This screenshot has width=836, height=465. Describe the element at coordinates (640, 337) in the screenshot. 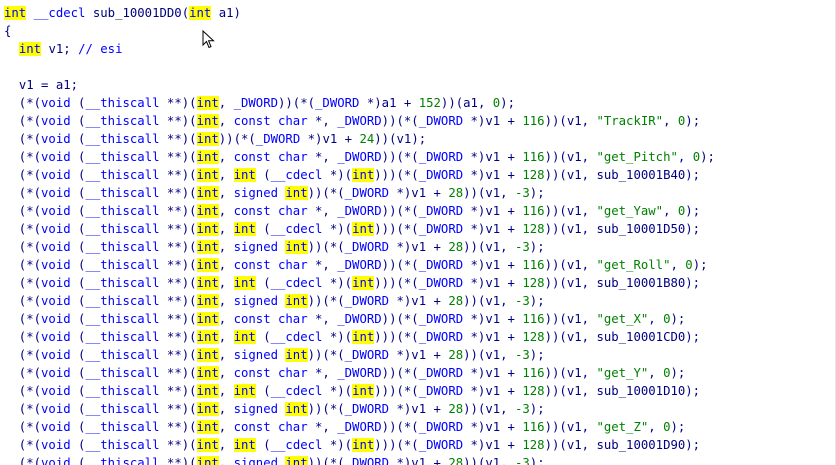

I see `function-name: sub_10001CD0` at that location.